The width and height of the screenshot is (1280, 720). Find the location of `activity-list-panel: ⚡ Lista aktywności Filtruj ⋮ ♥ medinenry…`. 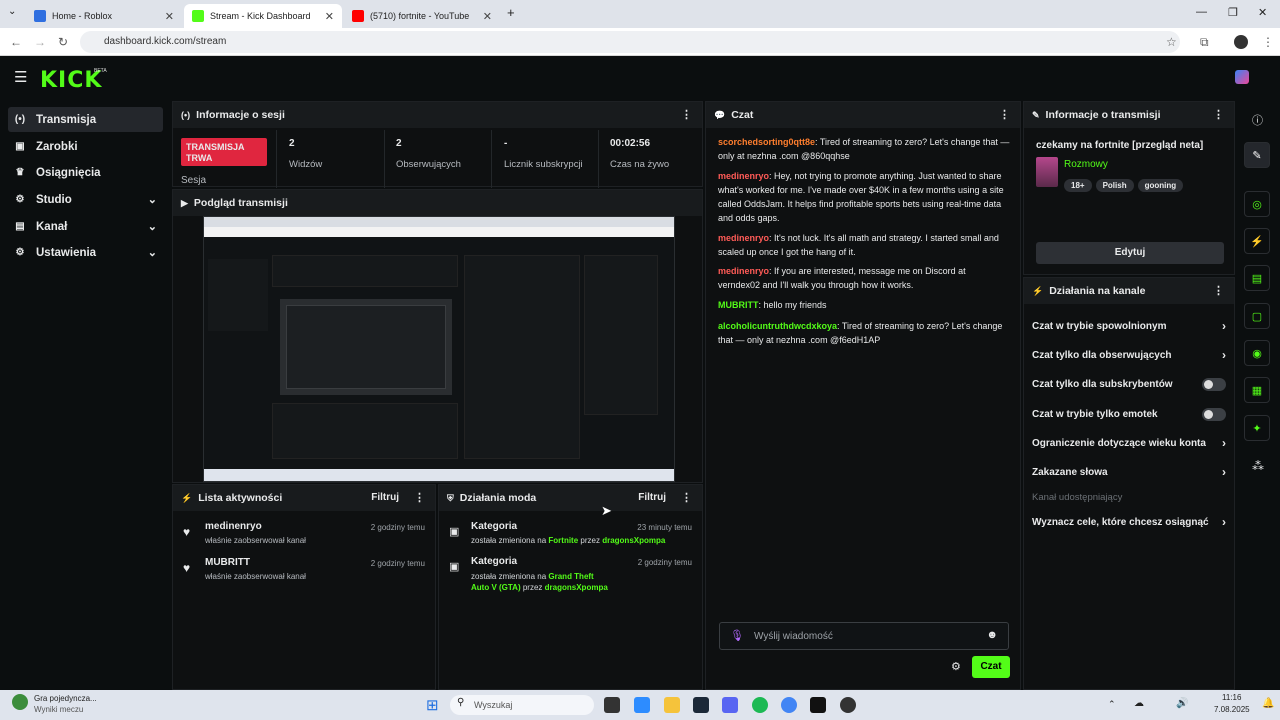

activity-list-panel: ⚡ Lista aktywności Filtruj ⋮ ♥ medinenry… is located at coordinates (304, 587).